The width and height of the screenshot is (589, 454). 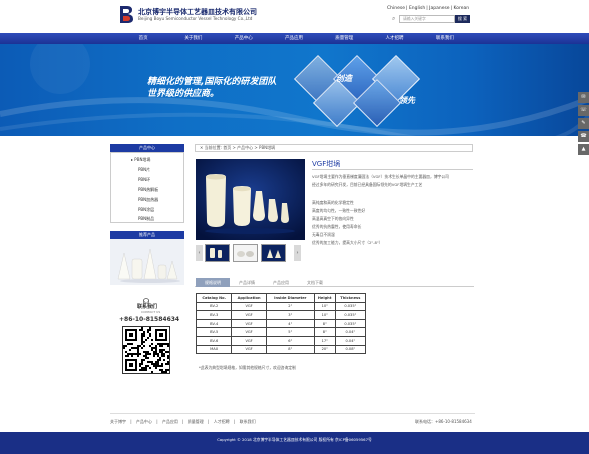 I want to click on table-cell: BV-5, so click(x=214, y=332).